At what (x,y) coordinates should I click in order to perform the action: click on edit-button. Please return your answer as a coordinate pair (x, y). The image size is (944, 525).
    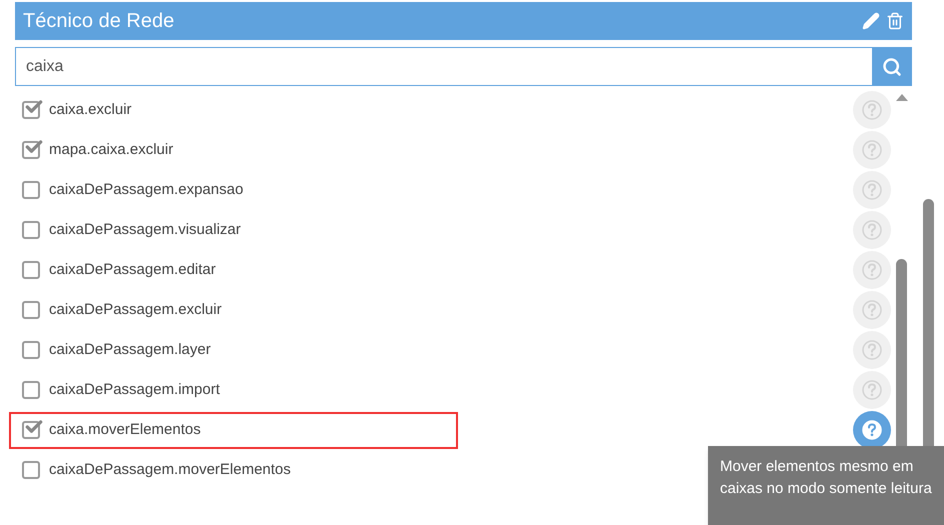
    Looking at the image, I should click on (871, 21).